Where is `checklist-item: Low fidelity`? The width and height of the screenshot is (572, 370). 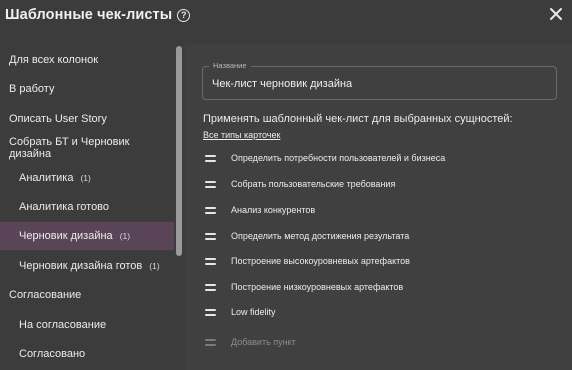
checklist-item: Low fidelity is located at coordinates (240, 312).